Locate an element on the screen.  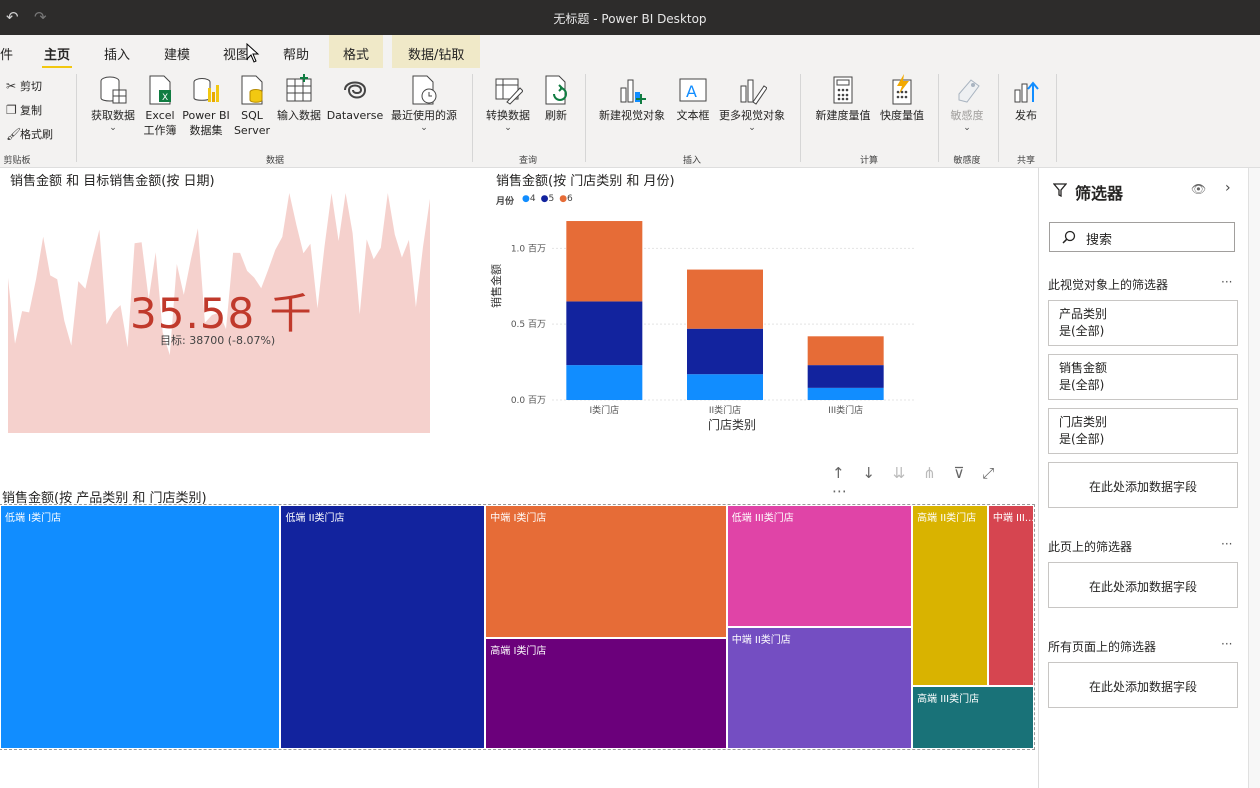
sensitivity-button: 敏感度 ⌄ is located at coordinates (967, 103).